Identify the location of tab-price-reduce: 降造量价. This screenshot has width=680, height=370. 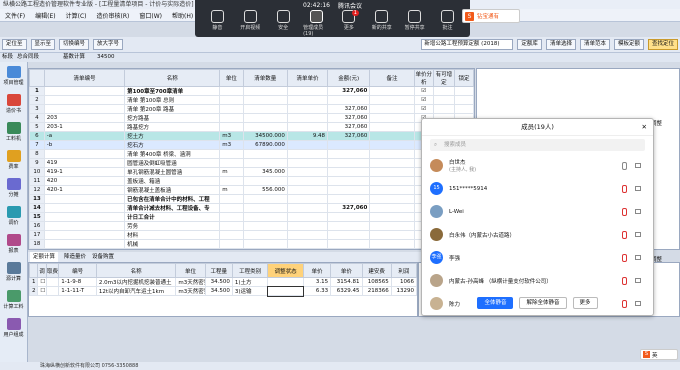
(75, 257).